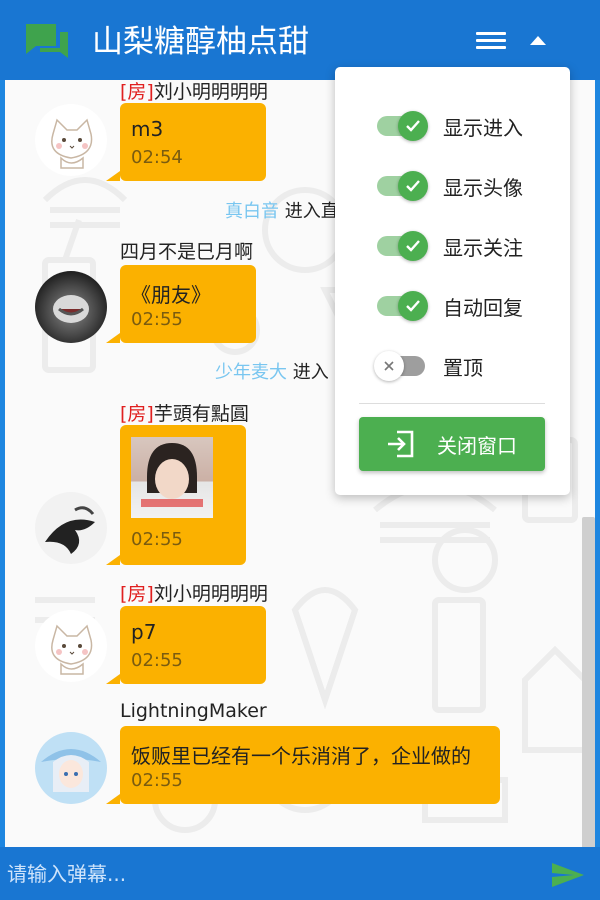 The height and width of the screenshot is (900, 600). Describe the element at coordinates (463, 368) in the screenshot. I see `option-label: 置顶` at that location.